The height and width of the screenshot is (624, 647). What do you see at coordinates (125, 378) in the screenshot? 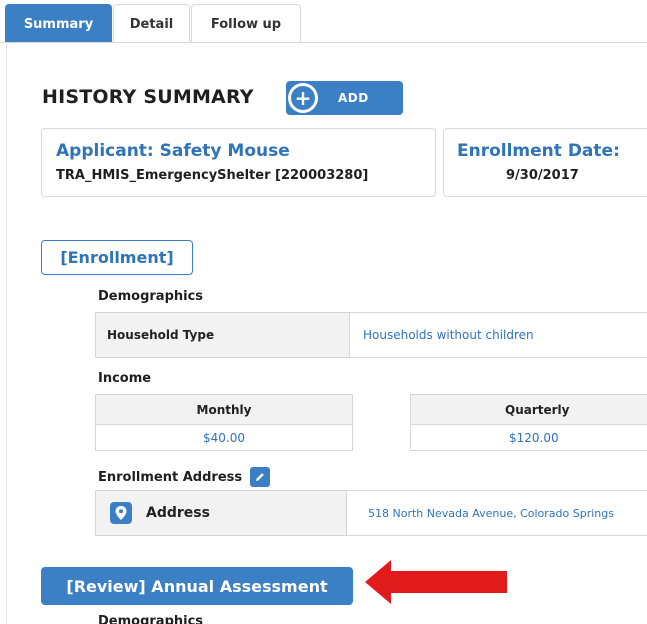
I see `income-label: Income` at bounding box center [125, 378].